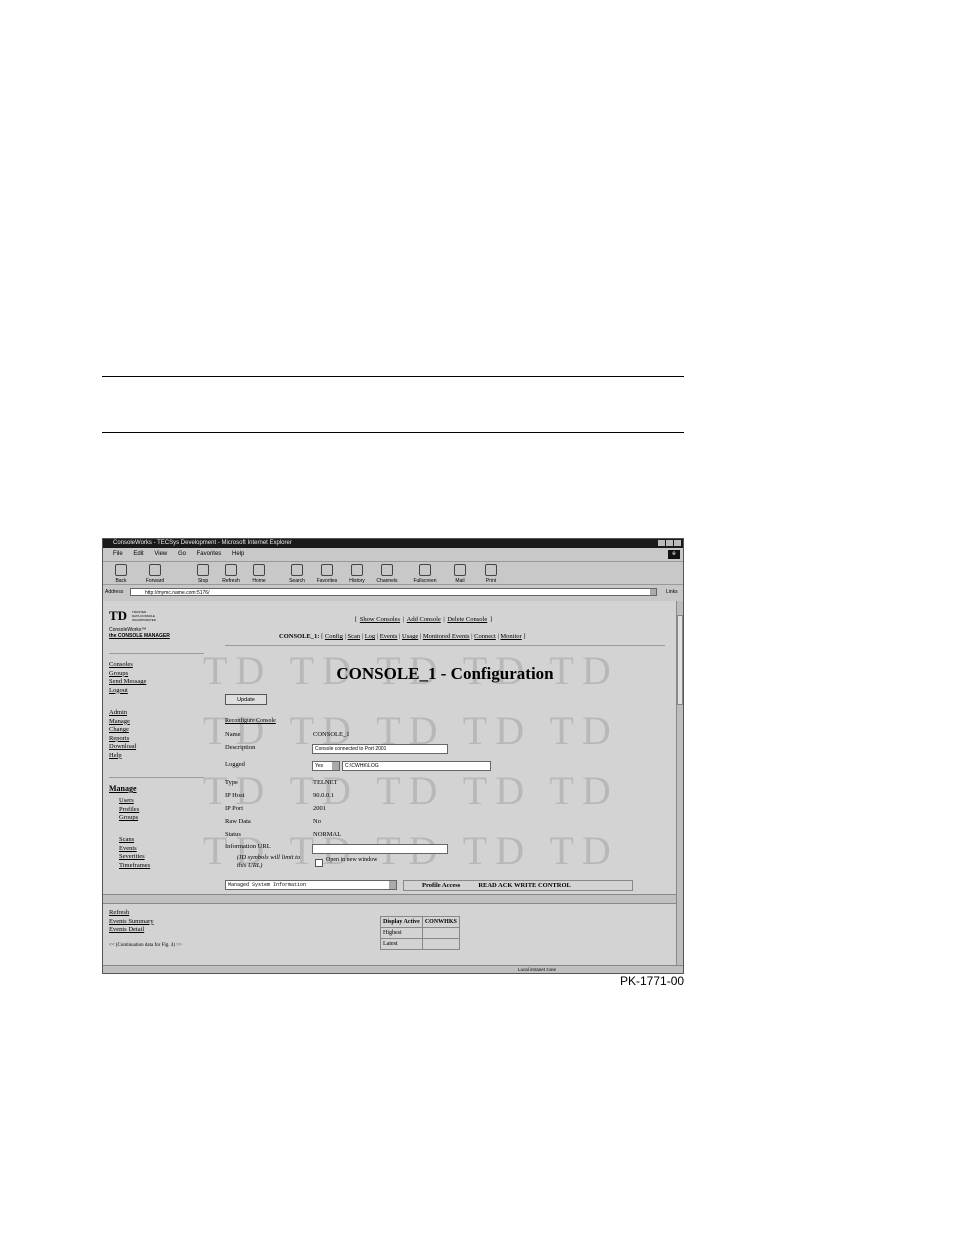 Image resolution: width=954 pixels, height=1235 pixels. I want to click on sidebar-item-severities: Severities, so click(134, 857).